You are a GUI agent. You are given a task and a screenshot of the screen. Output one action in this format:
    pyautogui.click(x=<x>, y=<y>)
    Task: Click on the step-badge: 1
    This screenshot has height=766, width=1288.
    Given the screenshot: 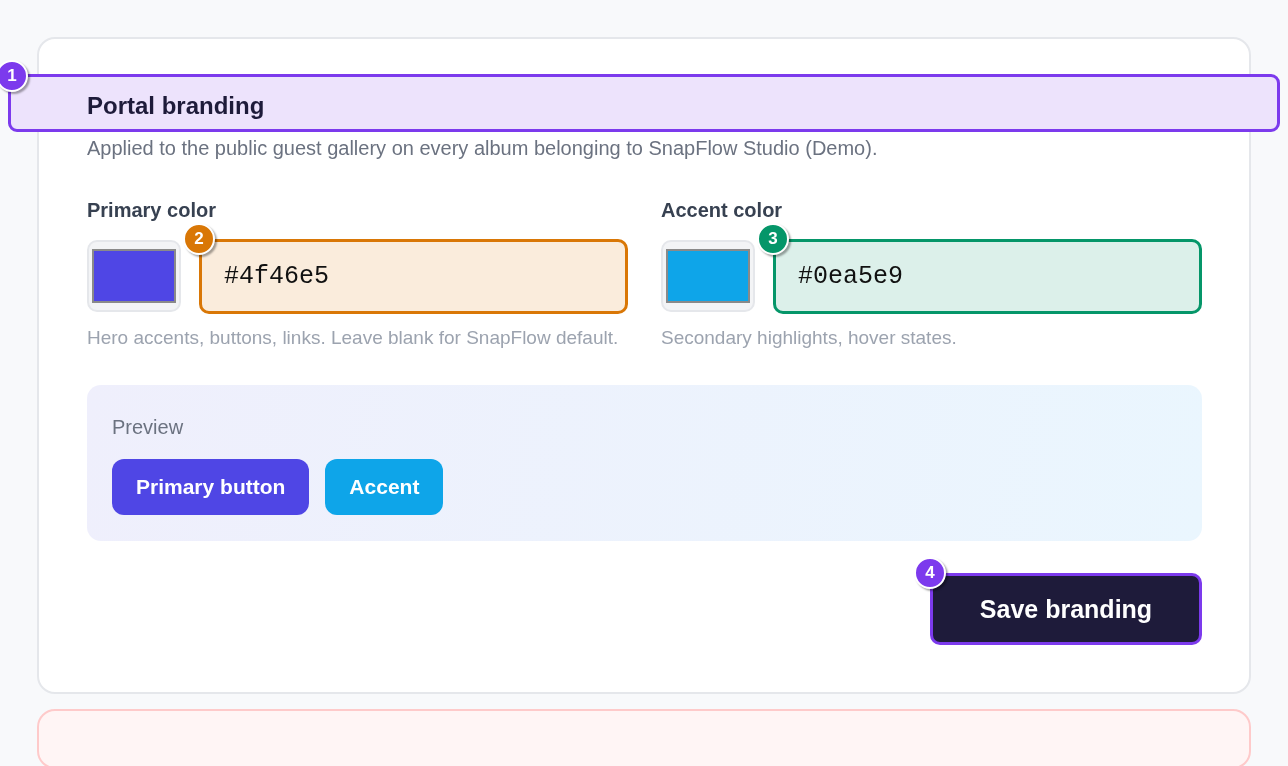 What is the action you would take?
    pyautogui.click(x=14, y=76)
    